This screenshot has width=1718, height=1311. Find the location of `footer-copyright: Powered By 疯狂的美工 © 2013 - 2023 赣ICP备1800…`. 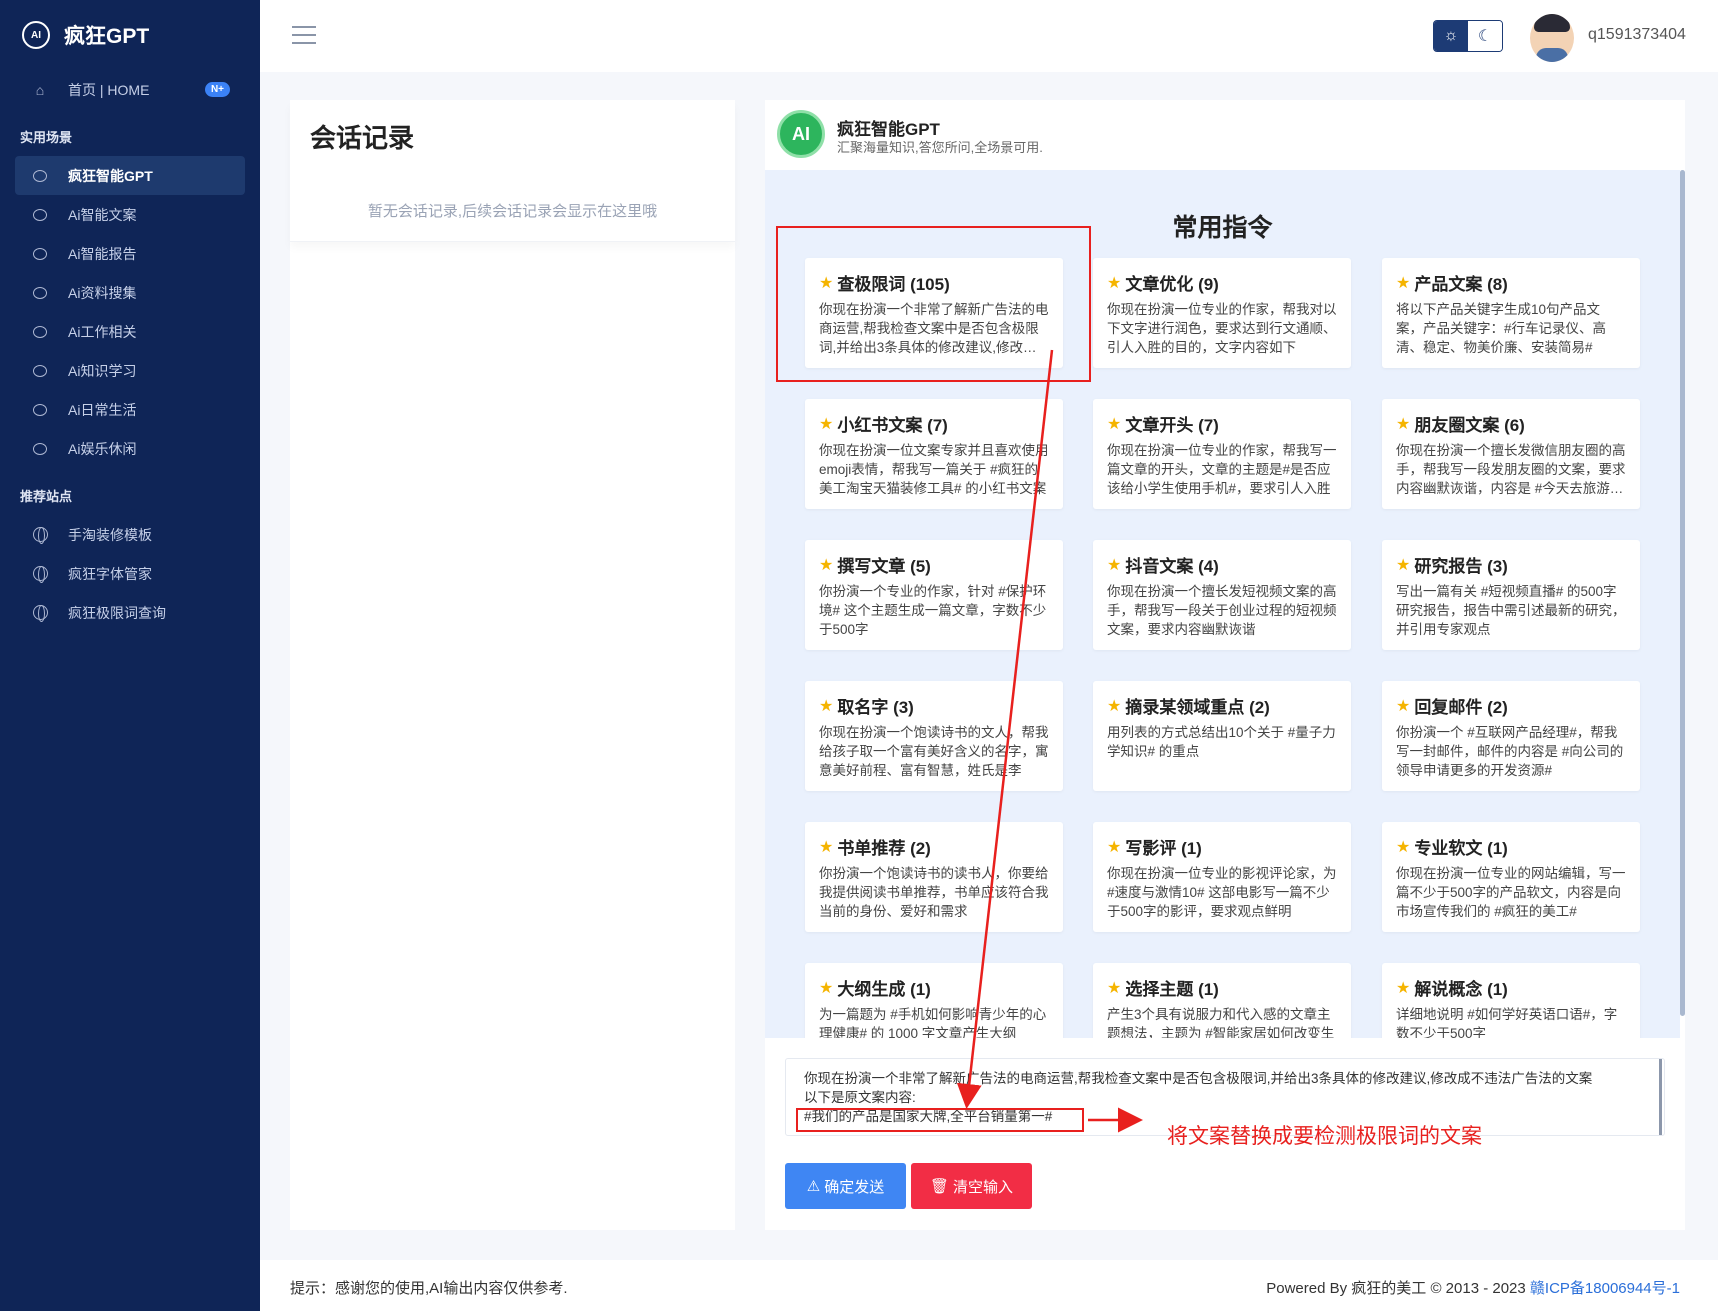

footer-copyright: Powered By 疯狂的美工 © 2013 - 2023 赣ICP备1800… is located at coordinates (1473, 1287).